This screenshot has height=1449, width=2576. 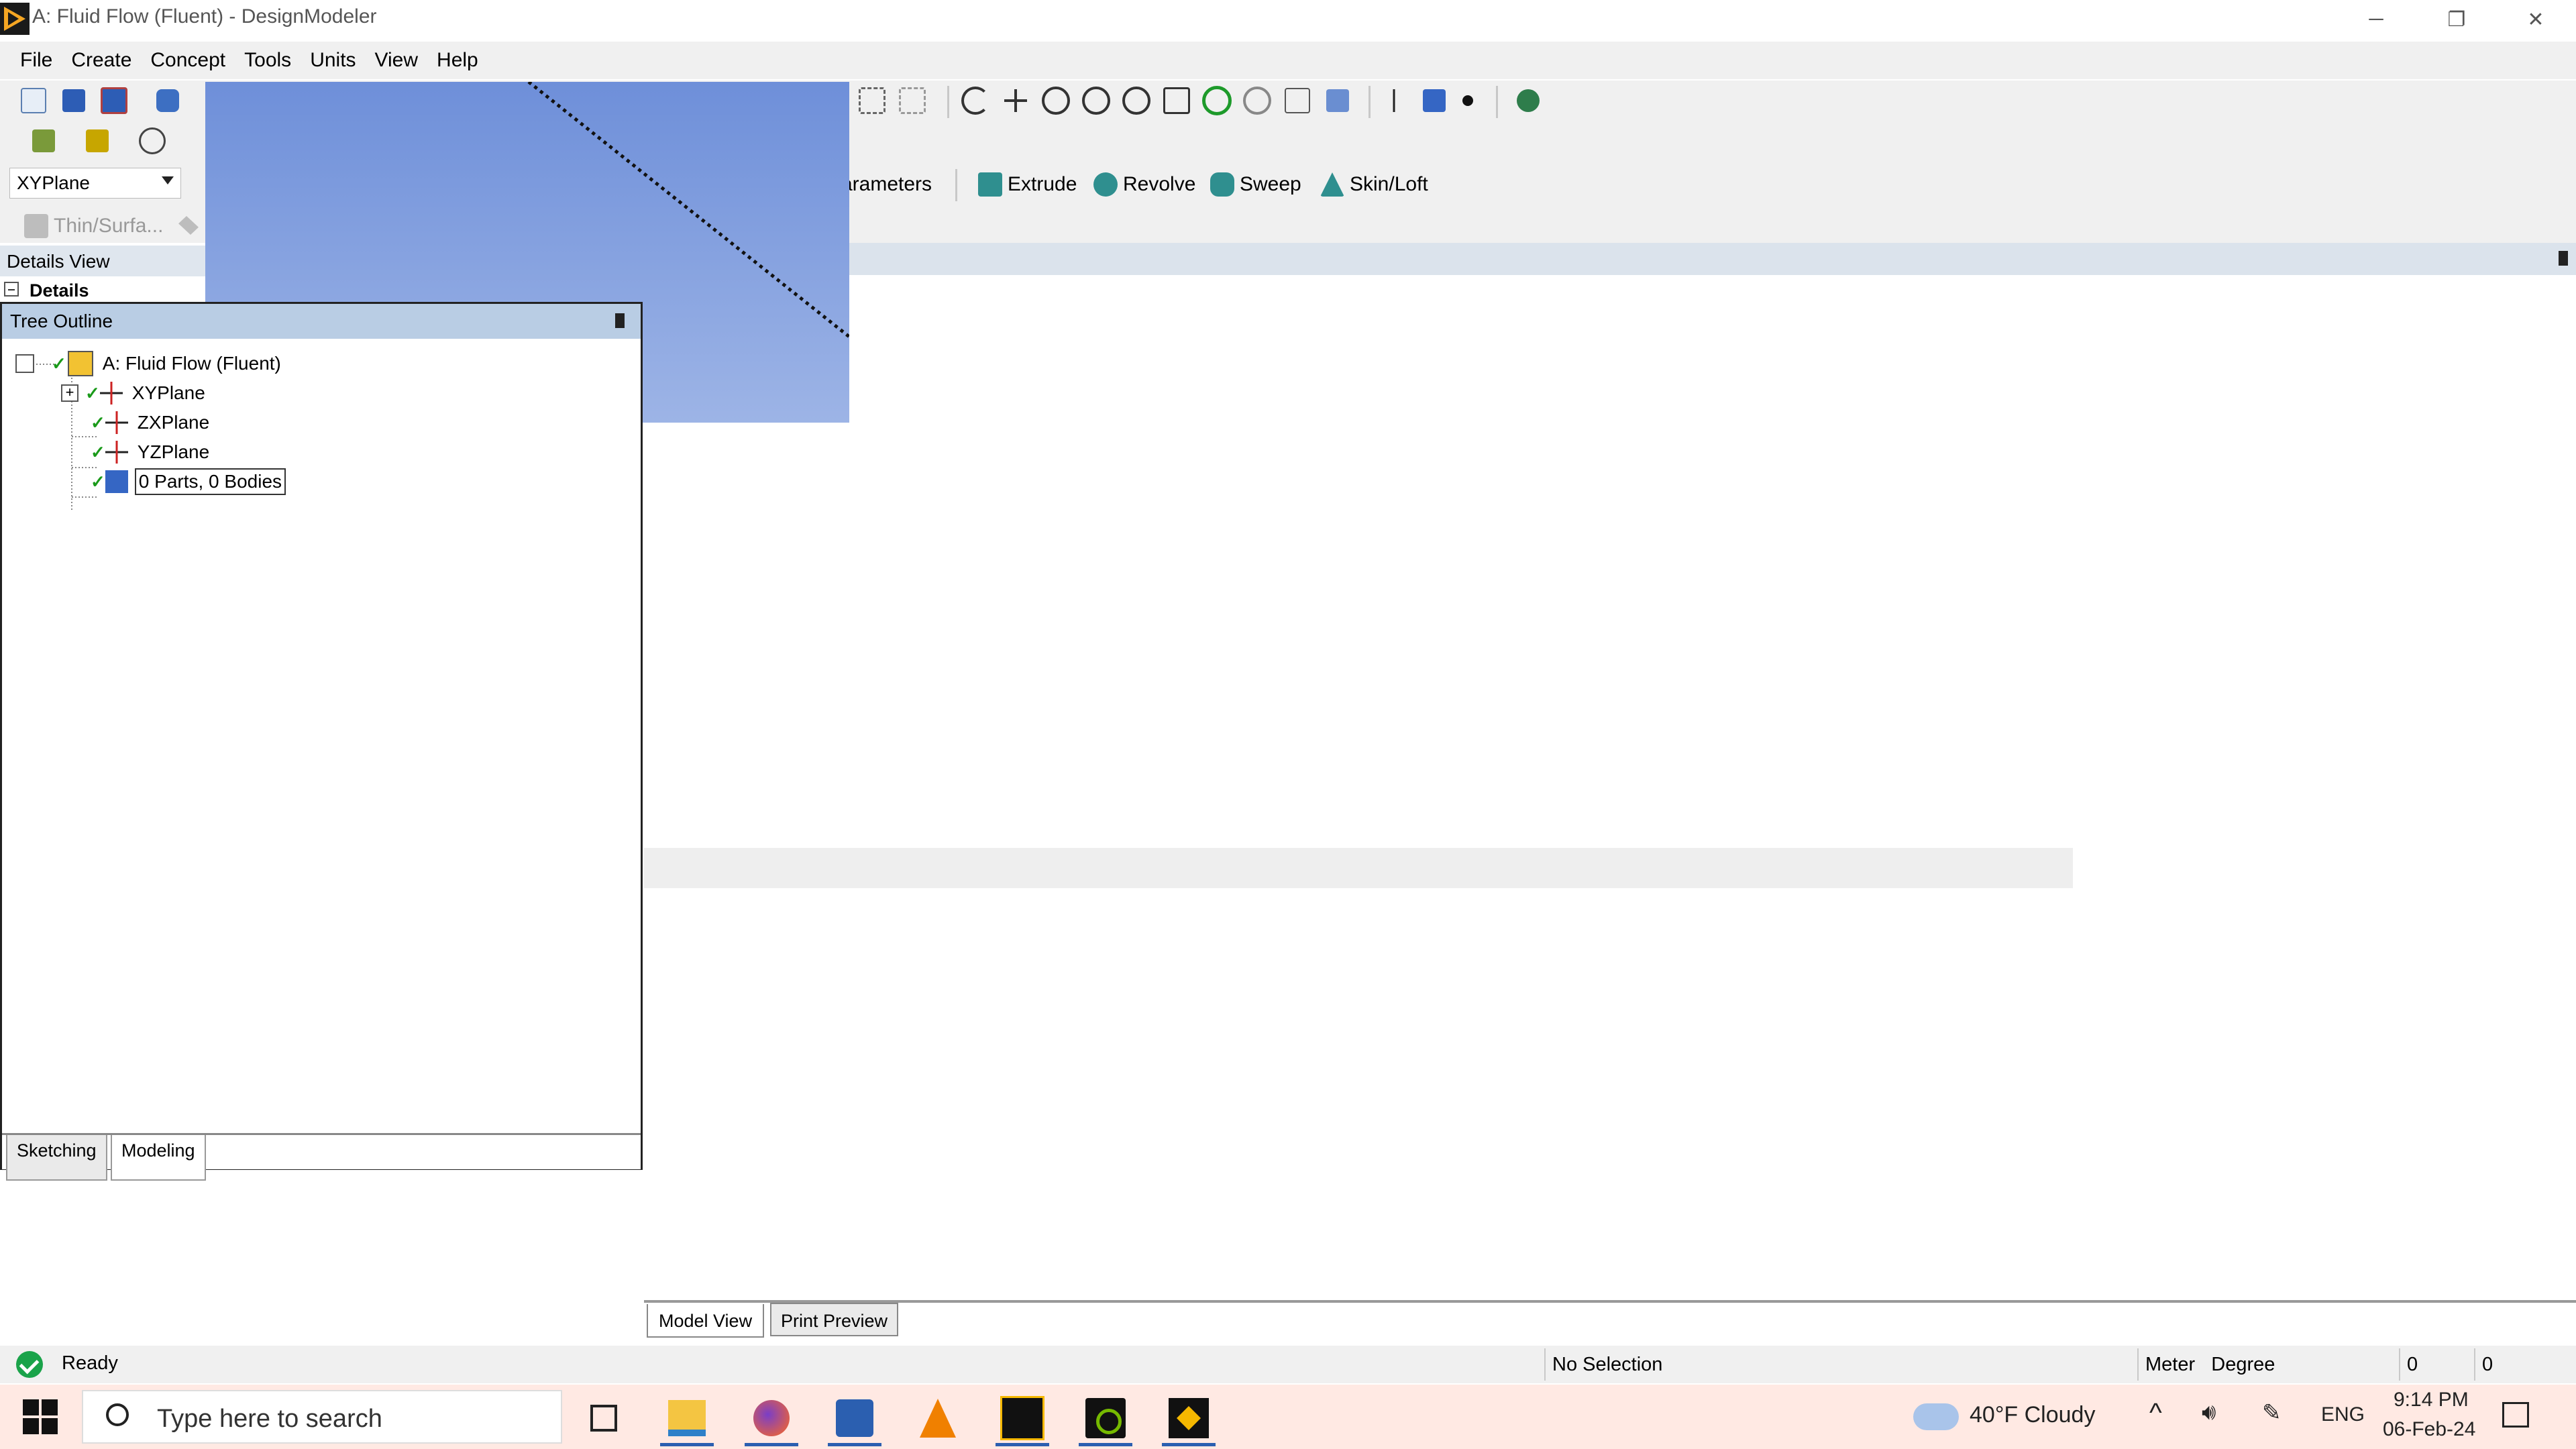 What do you see at coordinates (706, 1321) in the screenshot?
I see `tab-model-view: Model View` at bounding box center [706, 1321].